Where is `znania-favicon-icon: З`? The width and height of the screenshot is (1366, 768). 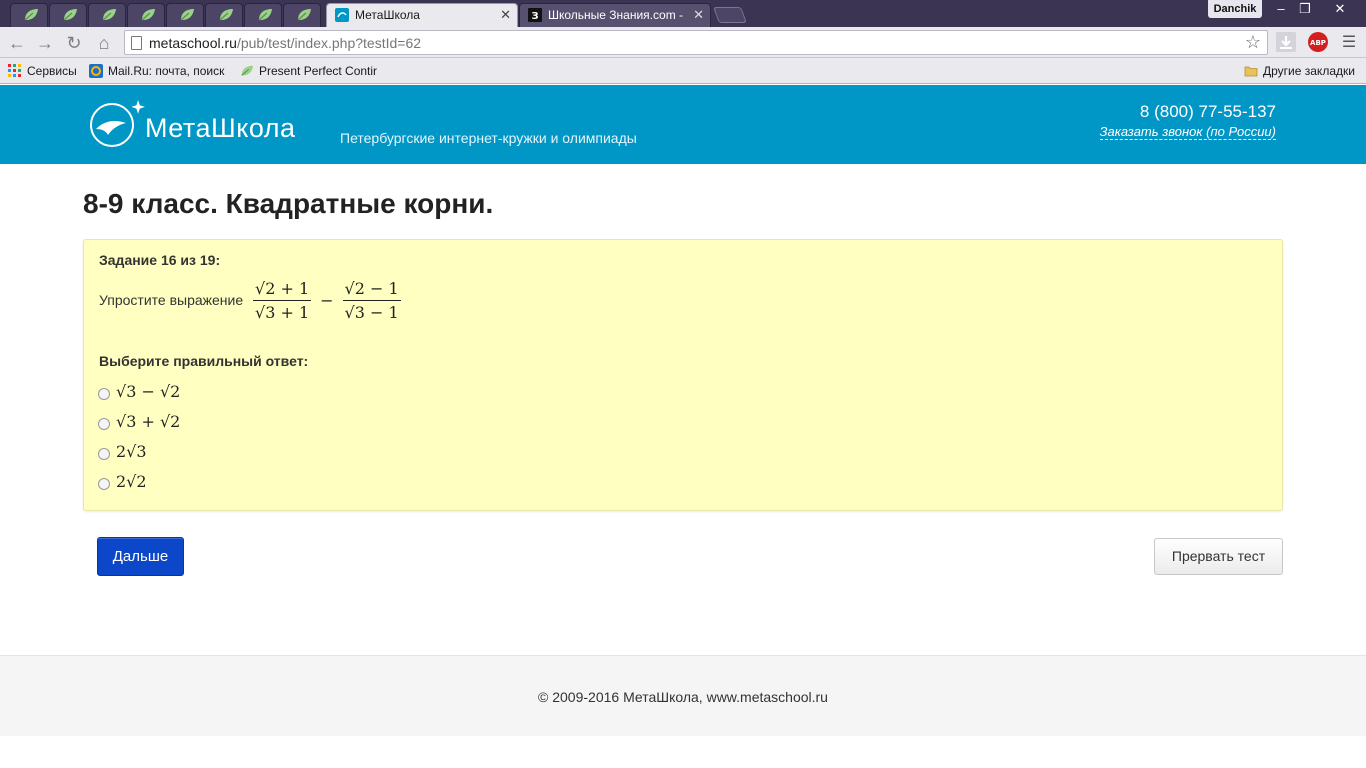
znania-favicon-icon: З is located at coordinates (535, 15).